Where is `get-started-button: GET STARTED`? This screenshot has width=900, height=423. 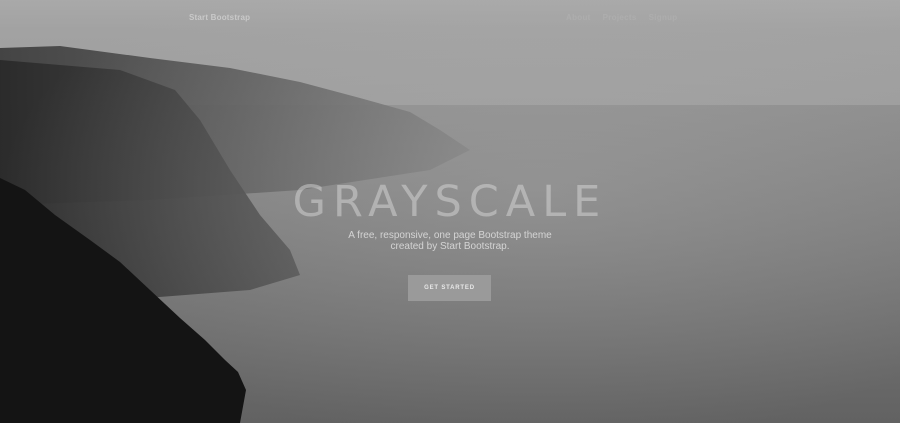
get-started-button: GET STARTED is located at coordinates (449, 288).